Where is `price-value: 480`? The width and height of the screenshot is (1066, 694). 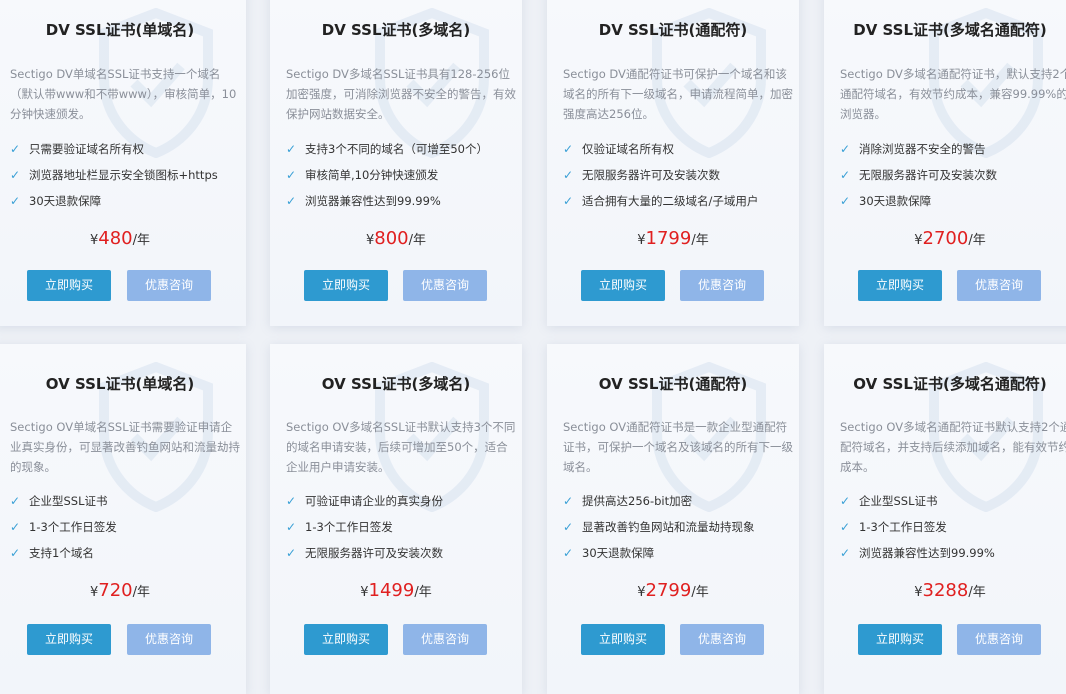 price-value: 480 is located at coordinates (115, 238).